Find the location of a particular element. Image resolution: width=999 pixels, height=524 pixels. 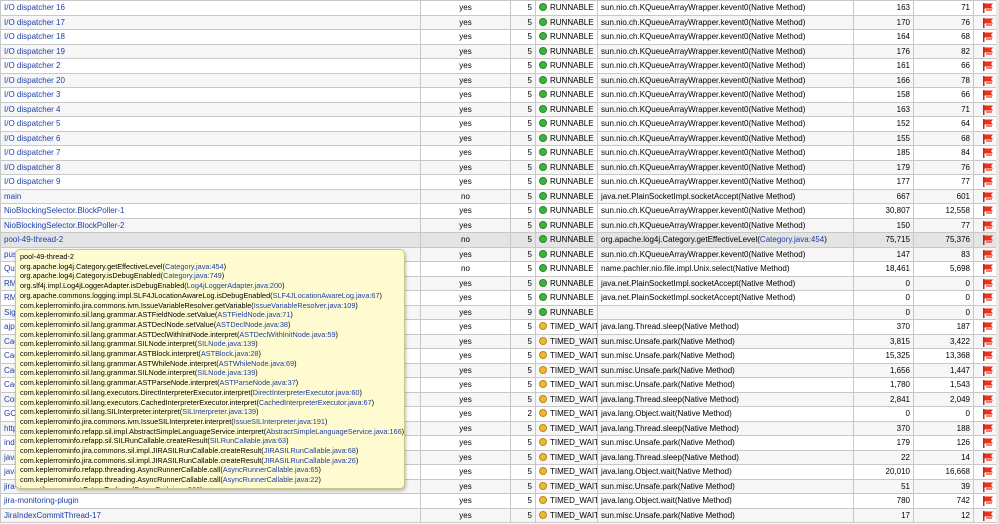

thread-name-link: I/O dispatcher 9 is located at coordinates (32, 181).